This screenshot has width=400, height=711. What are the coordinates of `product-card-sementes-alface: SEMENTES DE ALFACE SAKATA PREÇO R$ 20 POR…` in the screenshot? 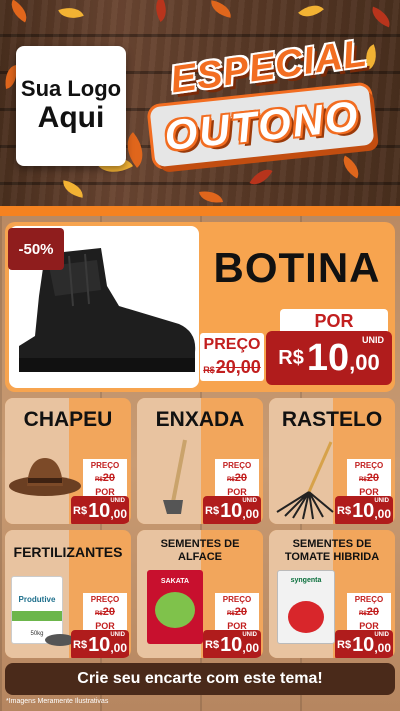 It's located at (200, 594).